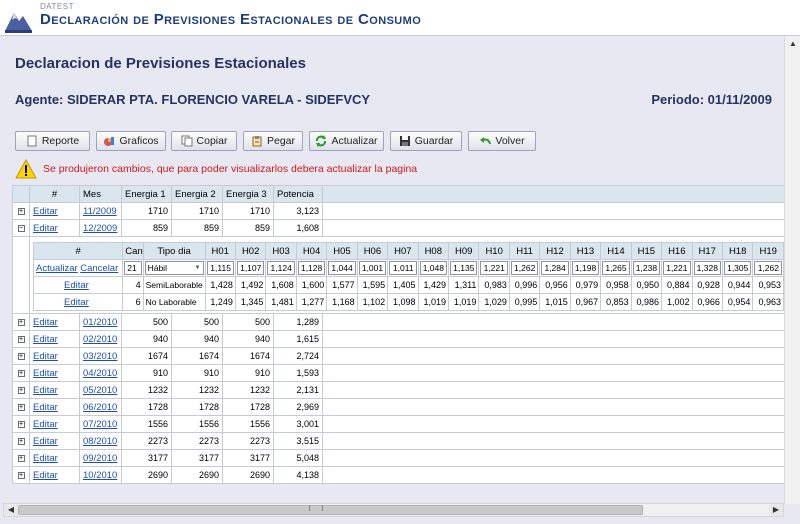 This screenshot has height=524, width=800. Describe the element at coordinates (346, 141) in the screenshot. I see `actualizar-button: Actualizar` at that location.